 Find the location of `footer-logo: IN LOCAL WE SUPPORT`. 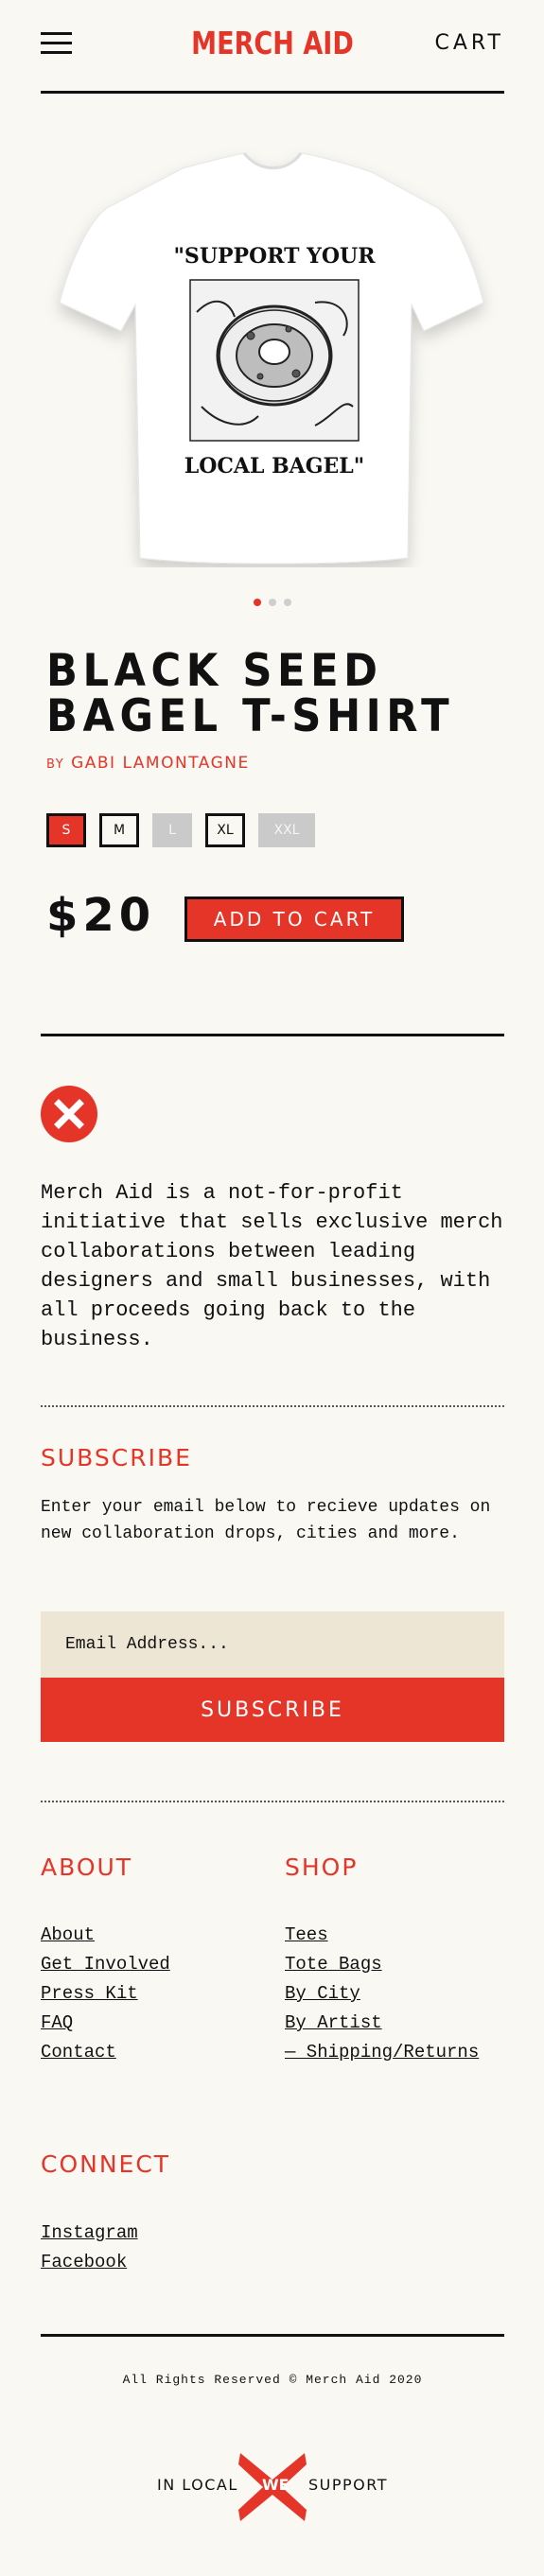

footer-logo: IN LOCAL WE SUPPORT is located at coordinates (272, 2487).